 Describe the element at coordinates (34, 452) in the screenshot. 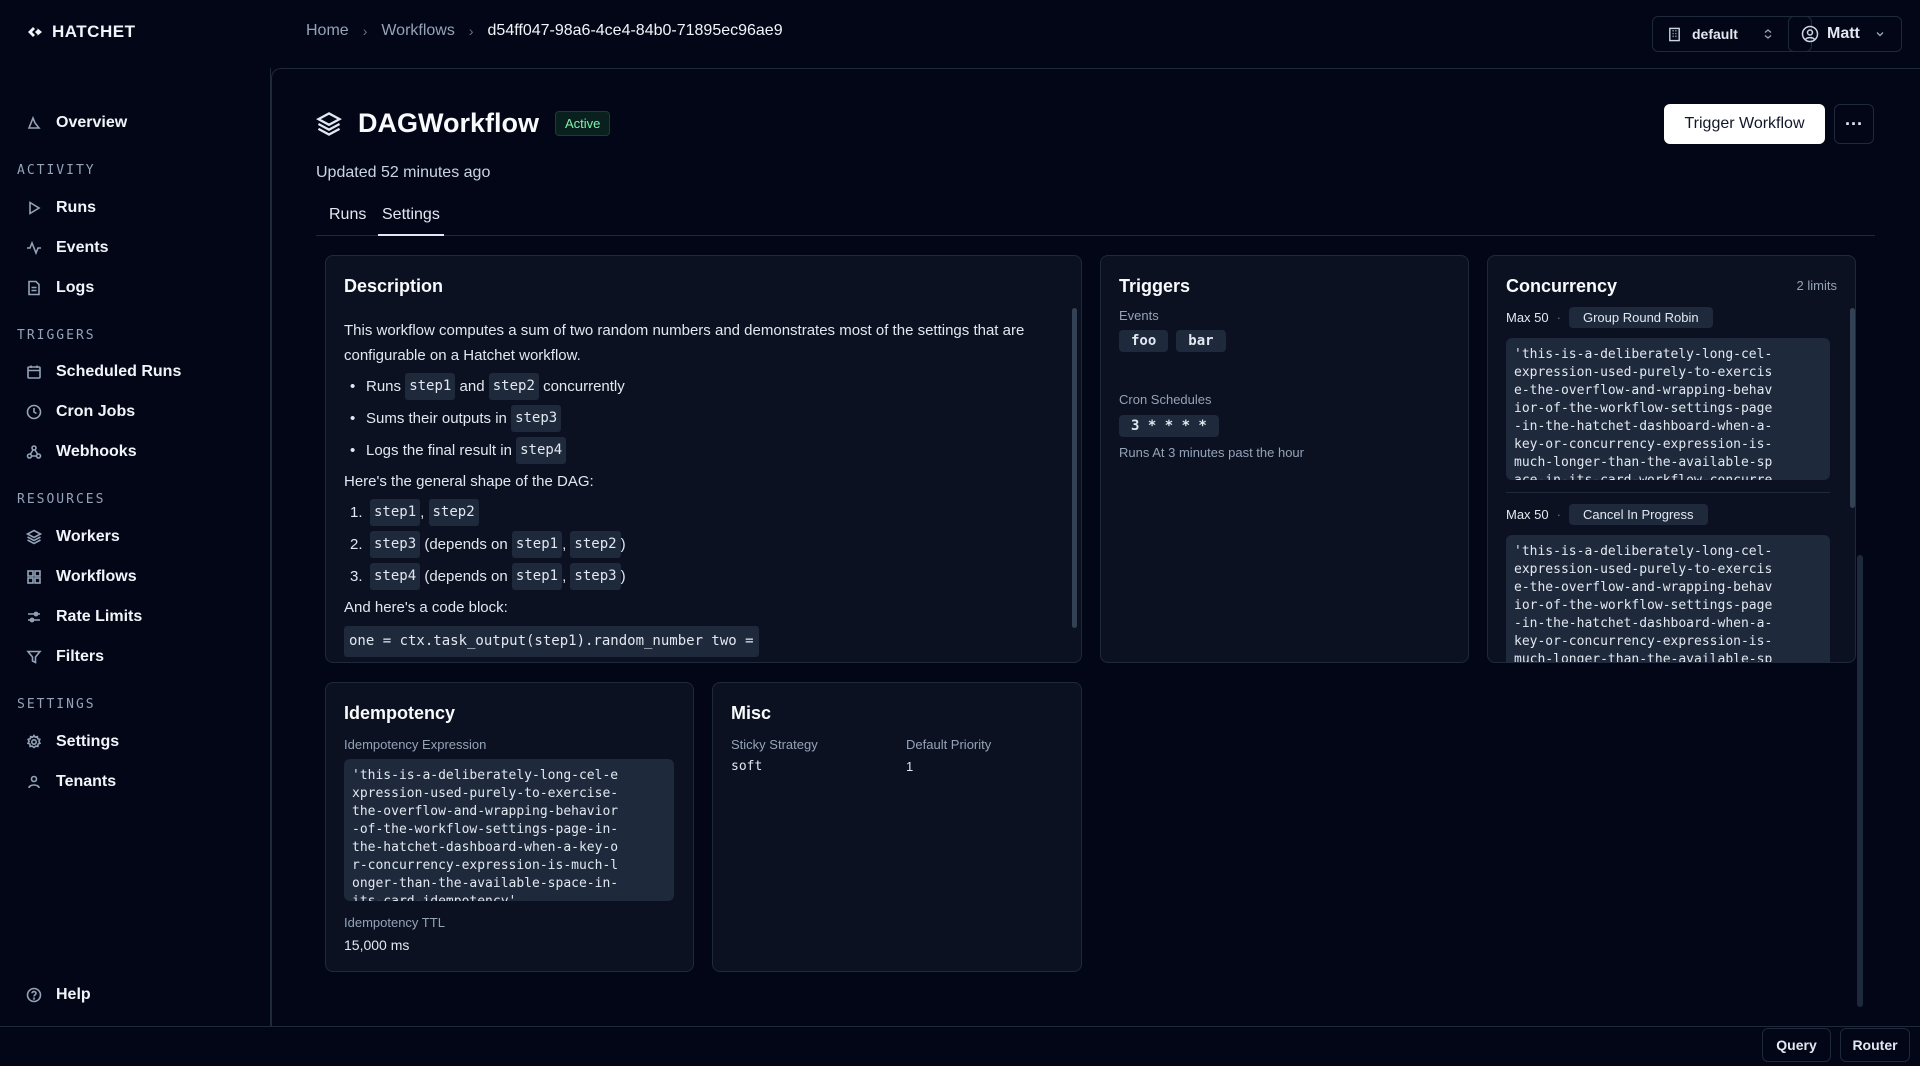

I see `webhook-icon` at that location.